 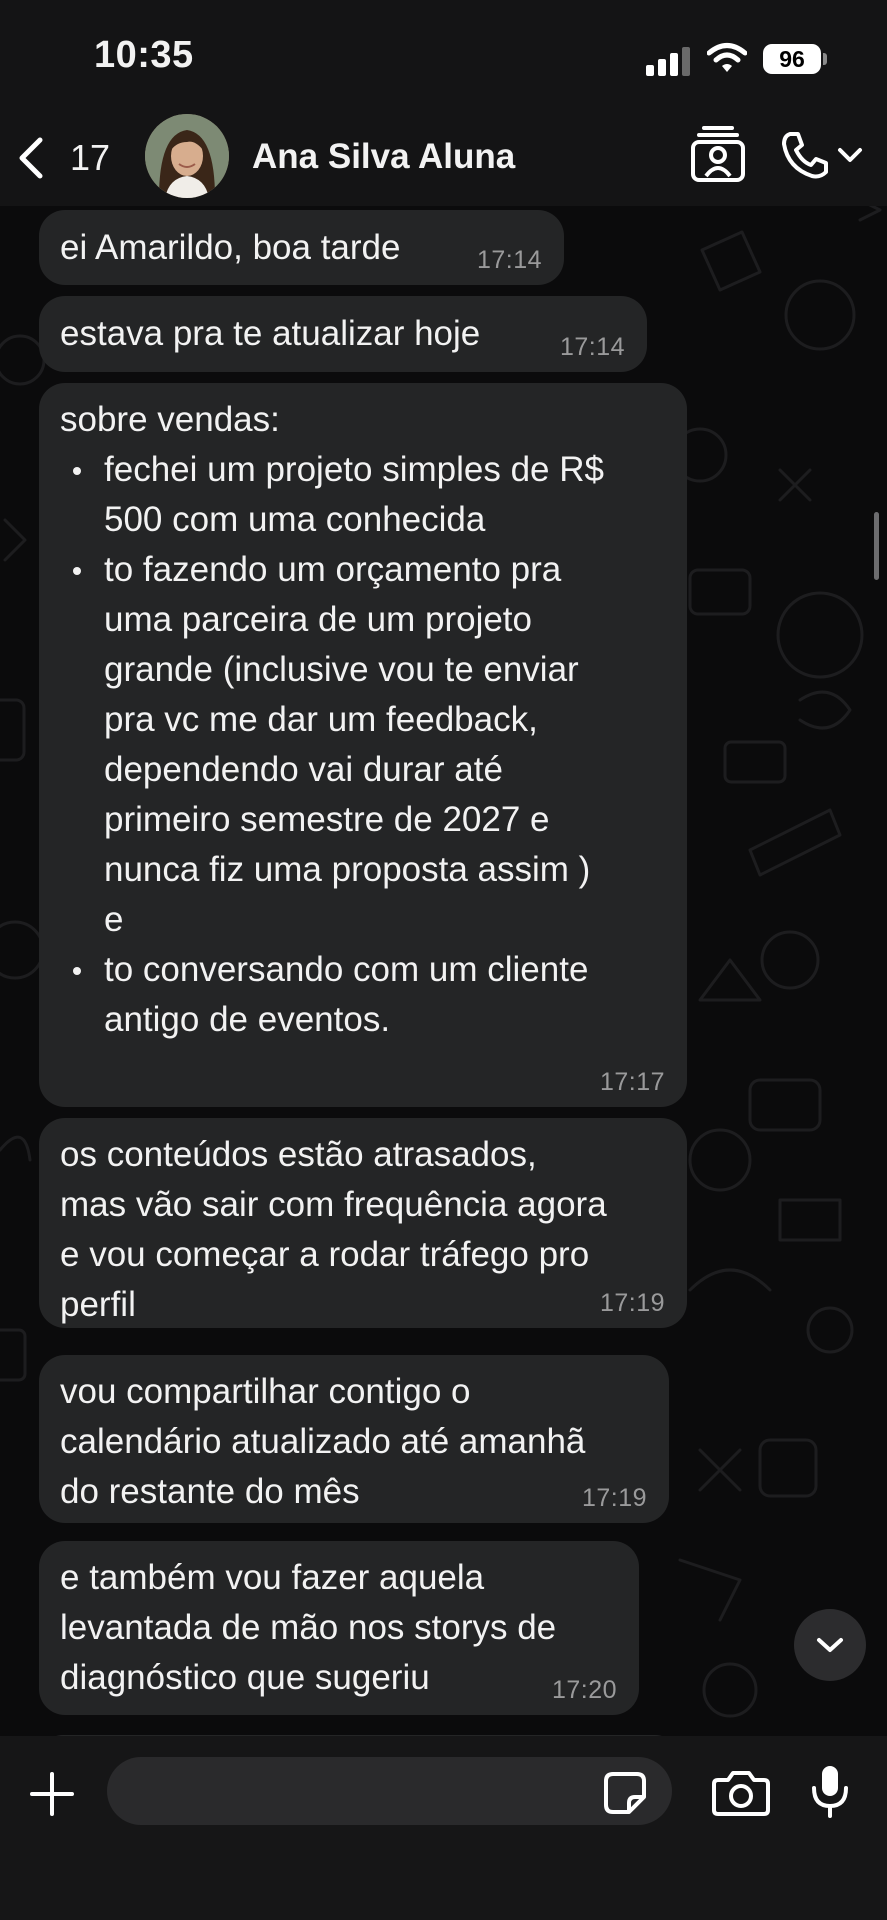 I want to click on microphone-icon, so click(x=830, y=1792).